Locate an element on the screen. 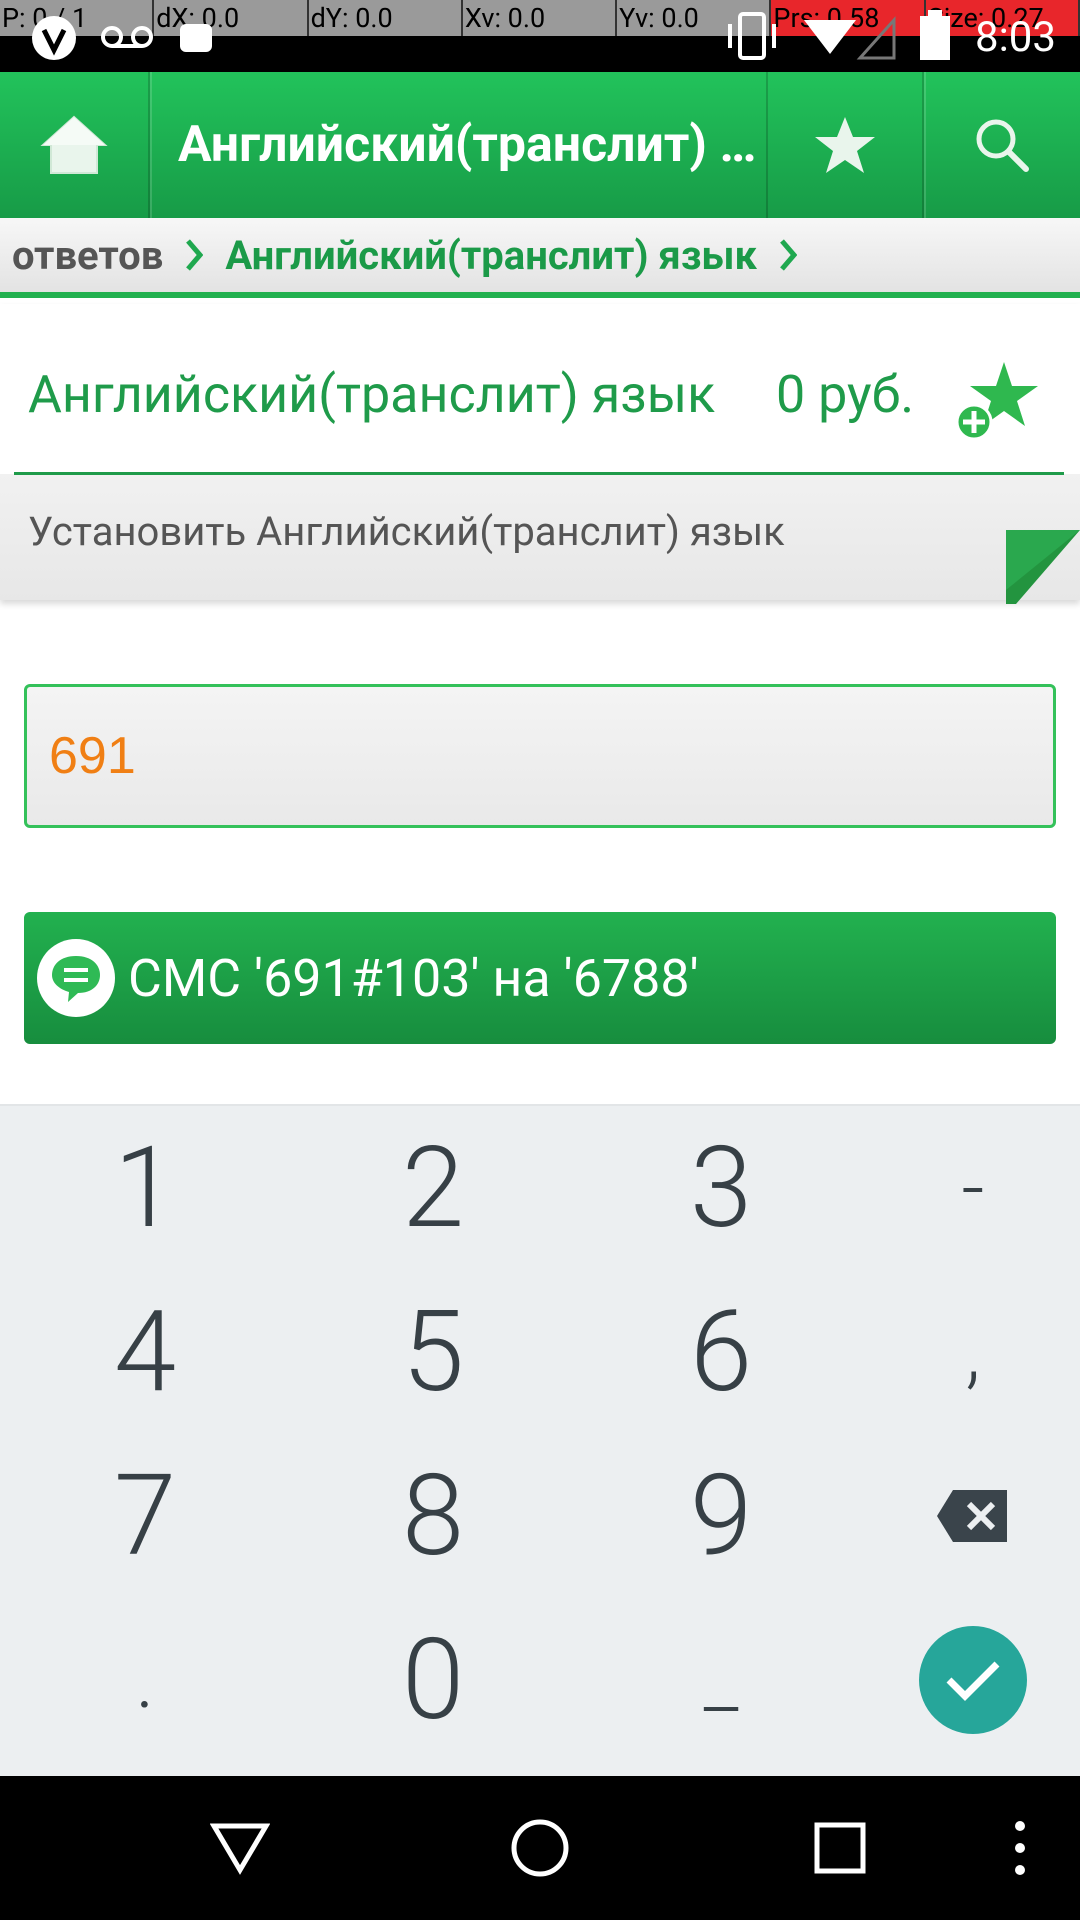  key-2: 2 is located at coordinates (433, 1188).